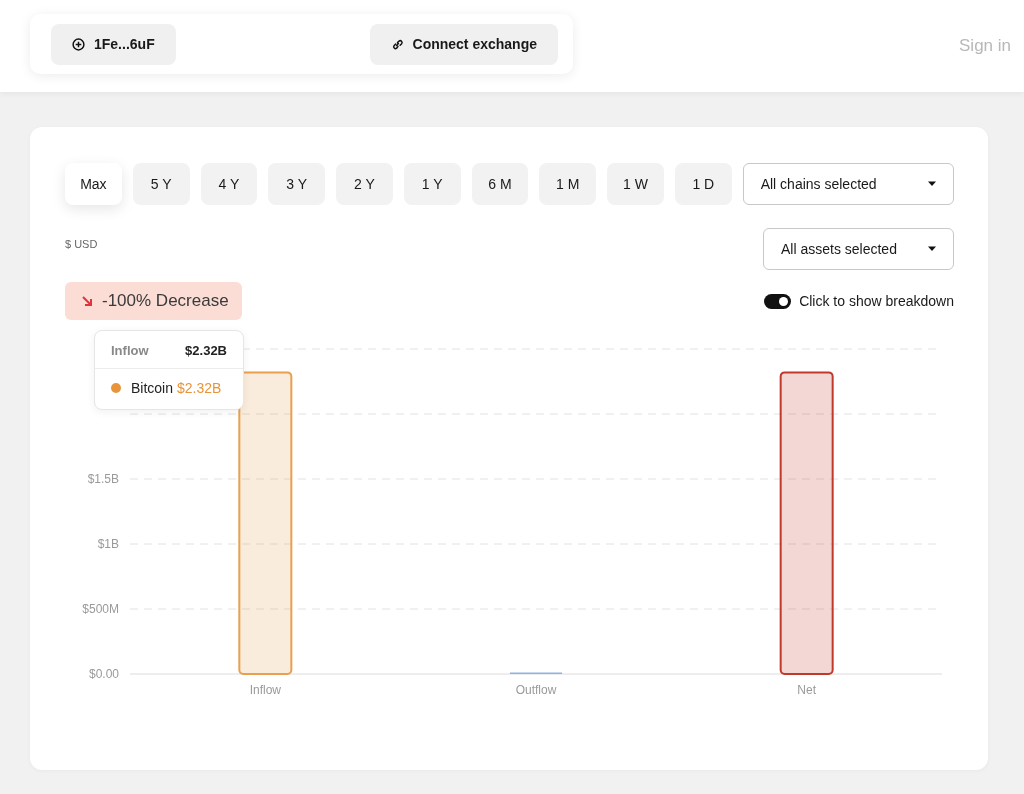 This screenshot has width=1024, height=794. What do you see at coordinates (265, 690) in the screenshot?
I see `x-axis-label: Inflow` at bounding box center [265, 690].